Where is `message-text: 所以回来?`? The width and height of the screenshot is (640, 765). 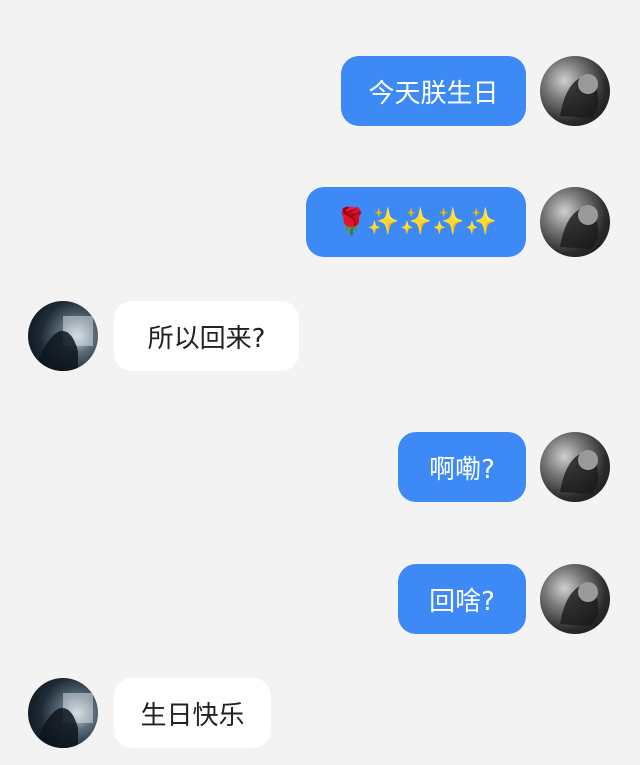
message-text: 所以回来? is located at coordinates (206, 338).